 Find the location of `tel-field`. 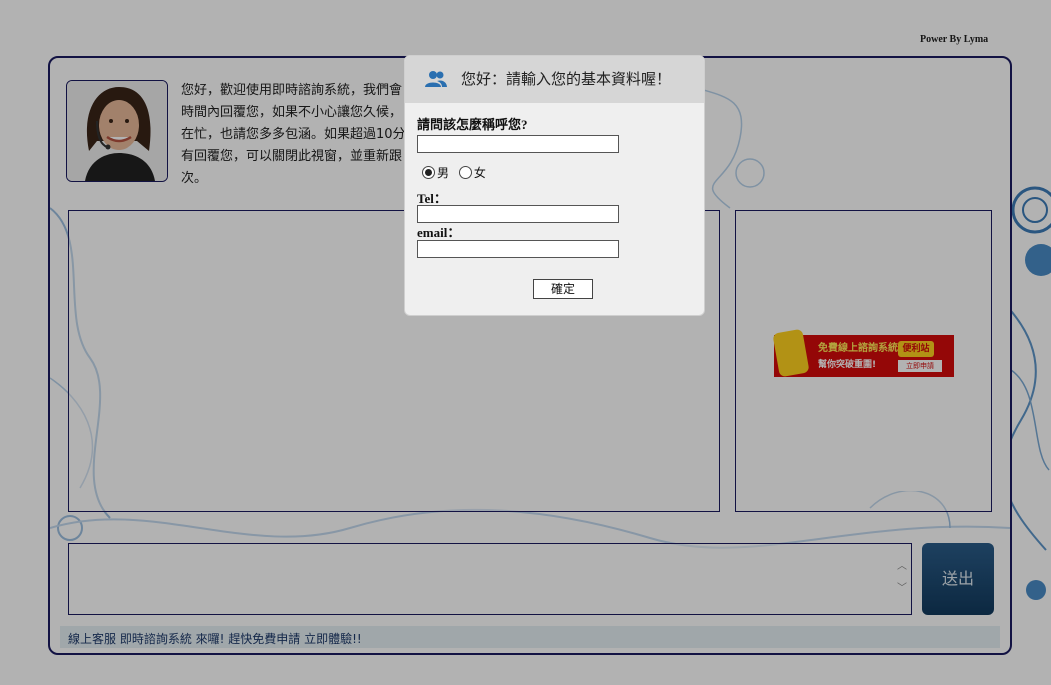

tel-field is located at coordinates (518, 214).